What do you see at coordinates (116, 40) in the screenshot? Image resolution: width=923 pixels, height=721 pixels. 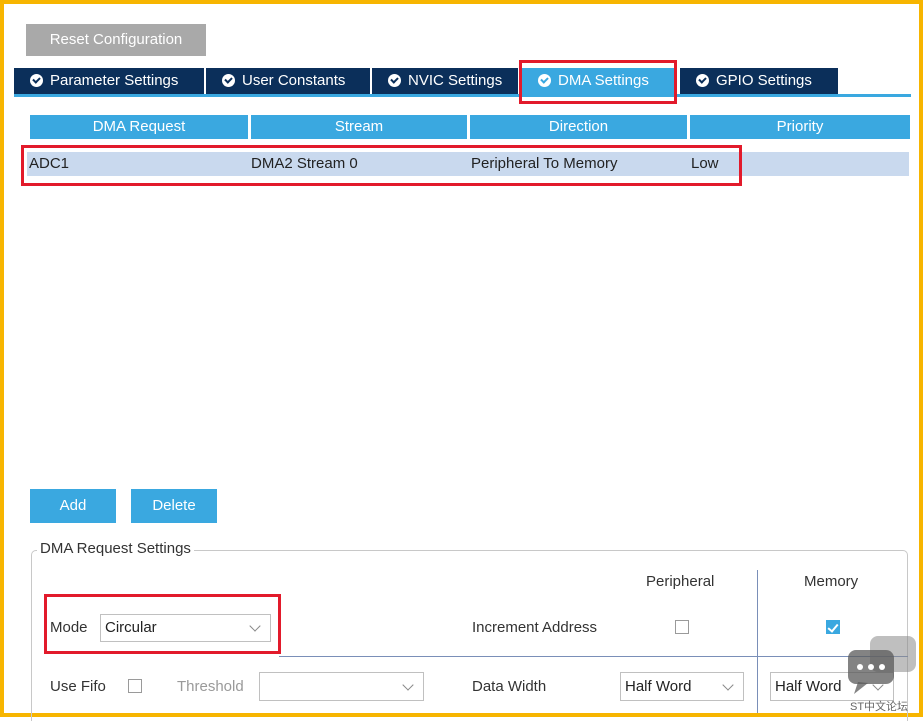 I see `reset-configuration-button: Reset Configuration` at bounding box center [116, 40].